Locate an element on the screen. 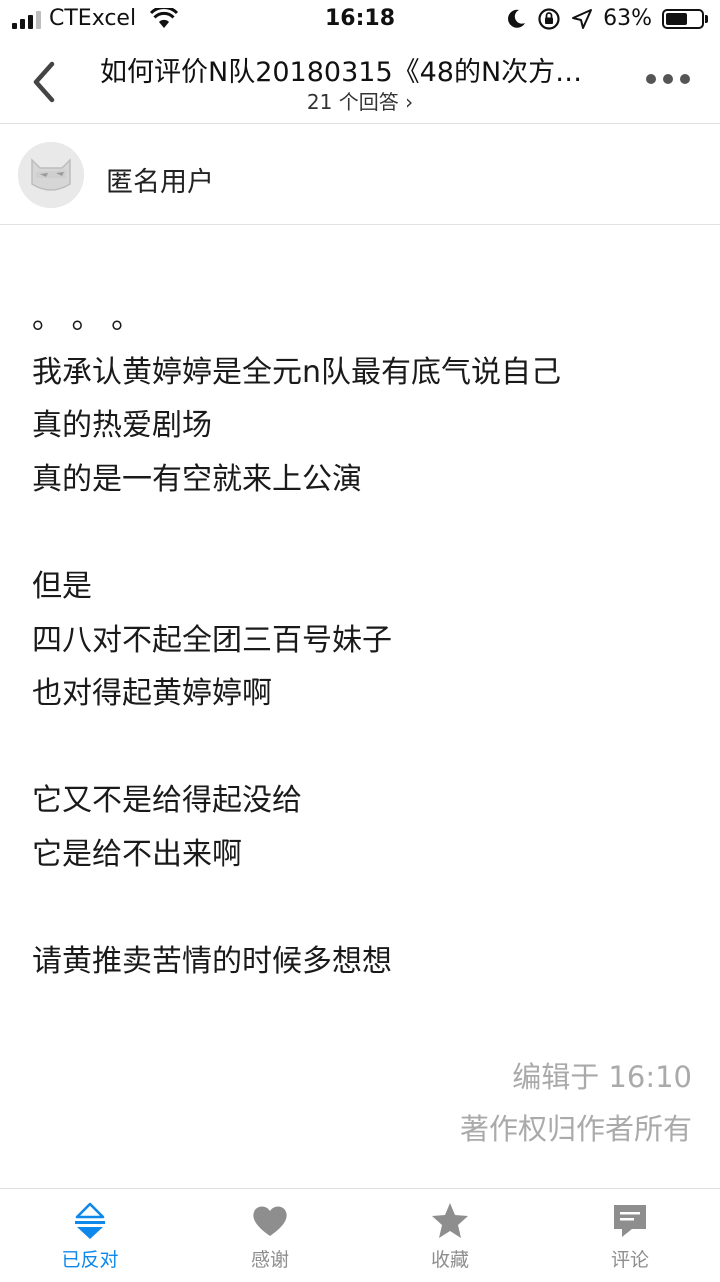 This screenshot has width=720, height=1282. rotation-lock-icon is located at coordinates (549, 18).